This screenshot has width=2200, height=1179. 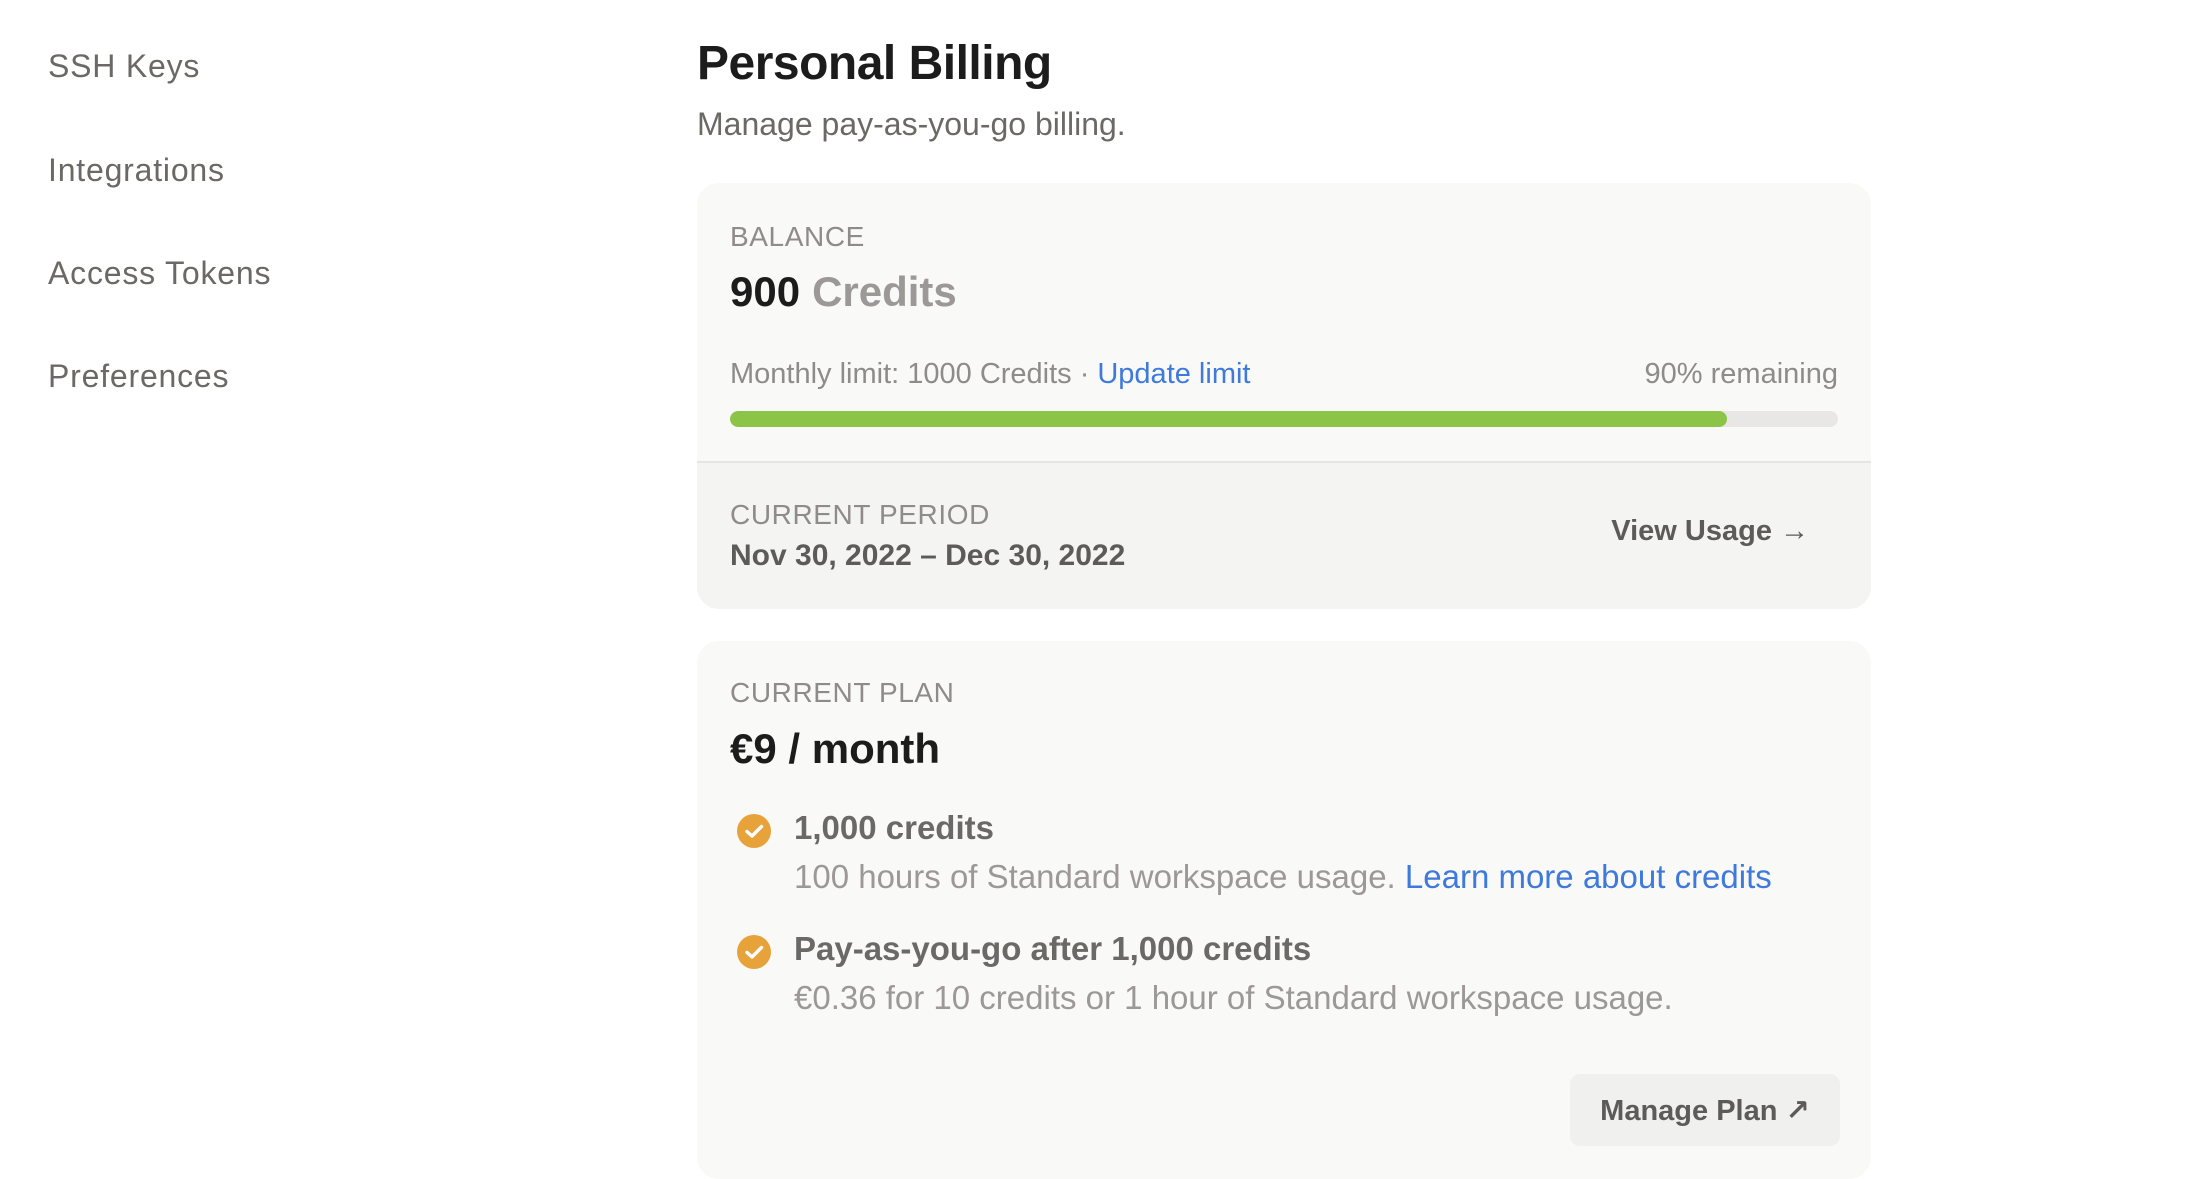 I want to click on monthly-limit: Monthly limit: 1000 Credits · Update limit, so click(x=990, y=374).